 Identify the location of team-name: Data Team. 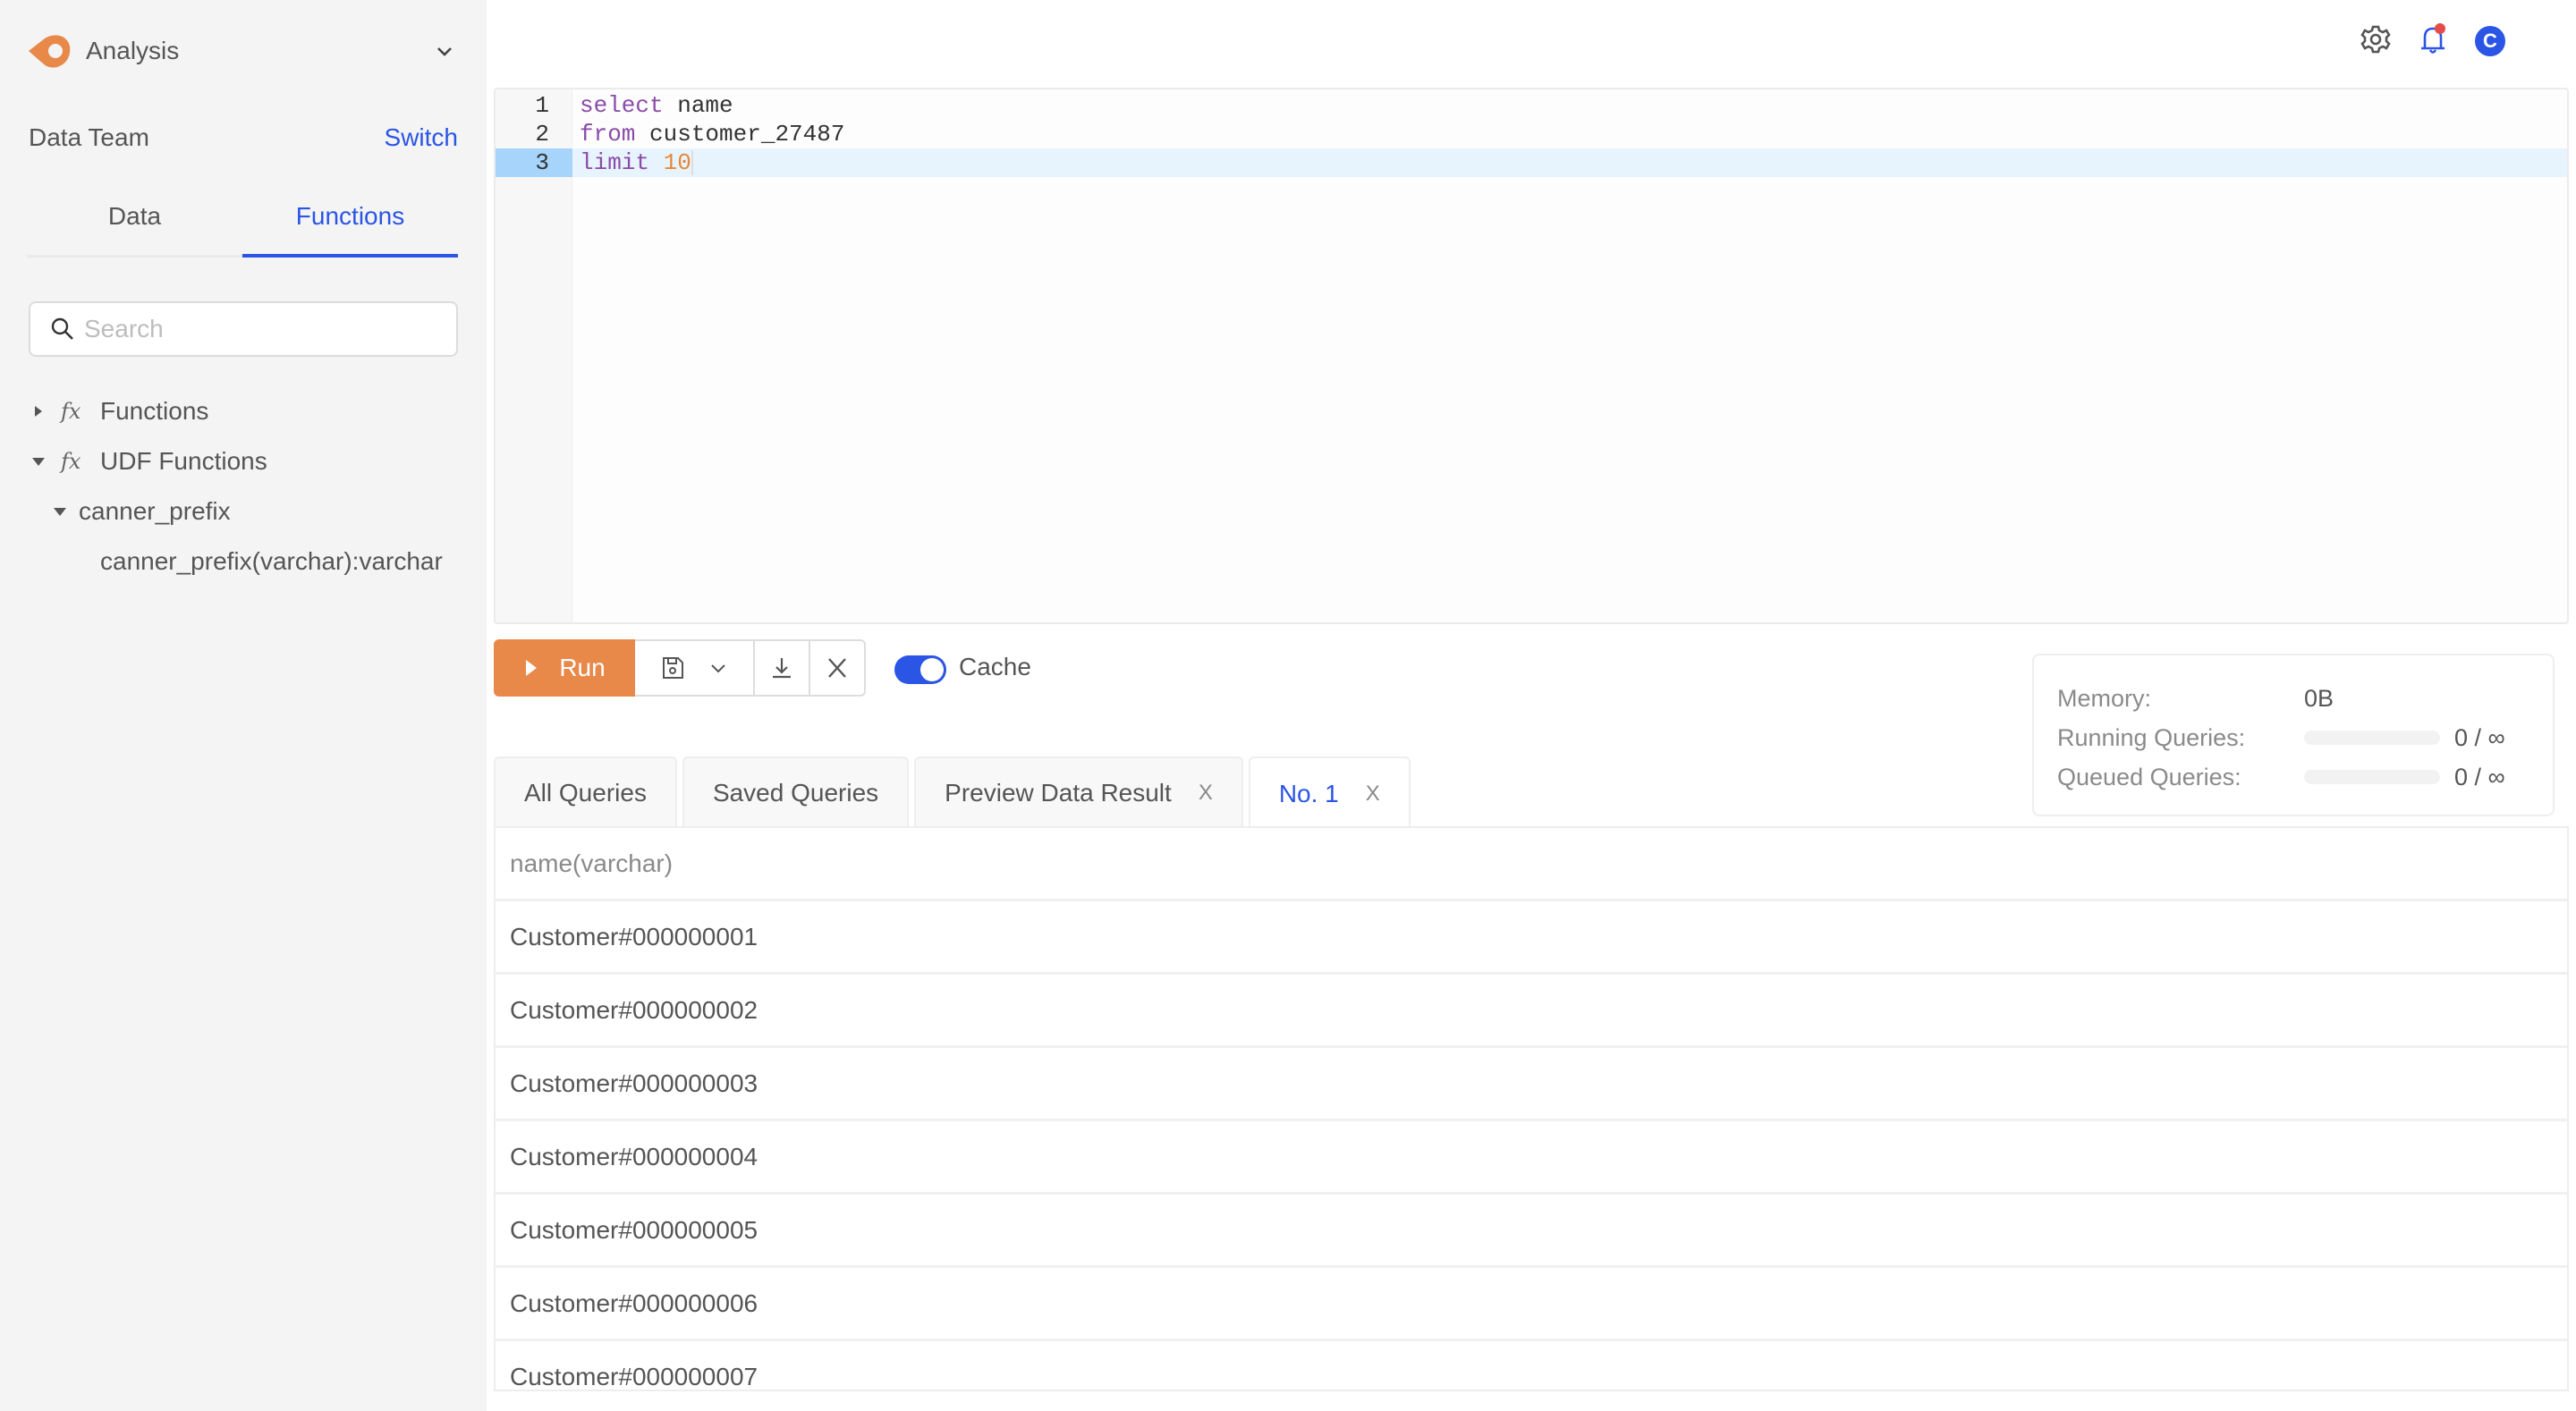
(89, 137).